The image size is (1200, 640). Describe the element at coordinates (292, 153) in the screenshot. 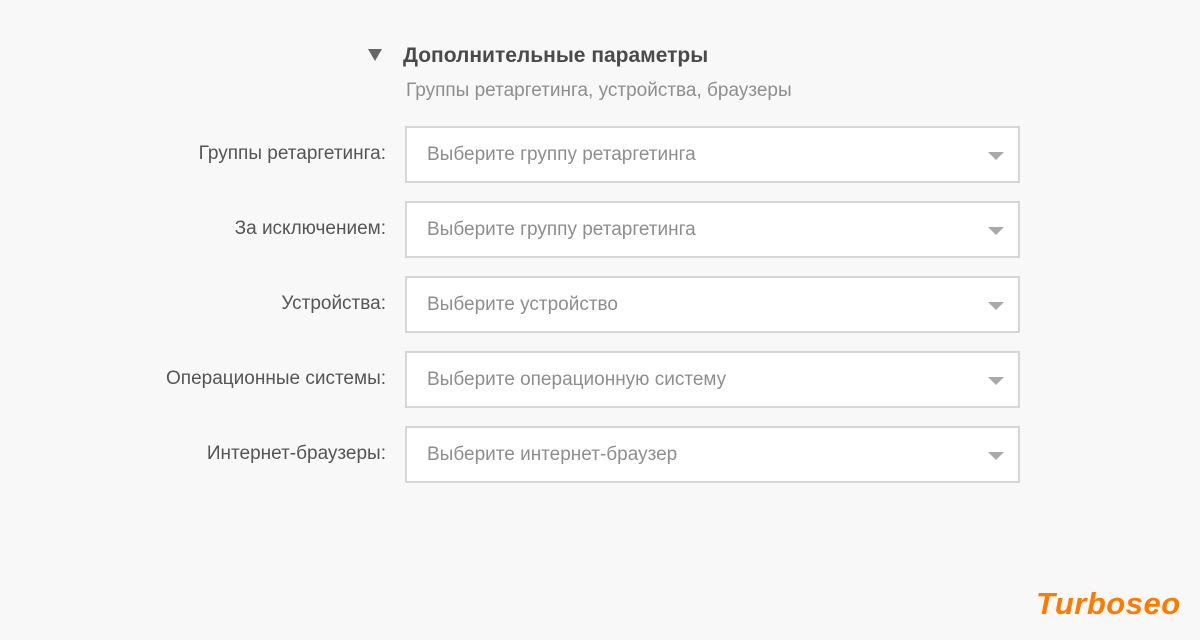

I see `retargeting-groups-label: Группы ретаргетинга:` at that location.